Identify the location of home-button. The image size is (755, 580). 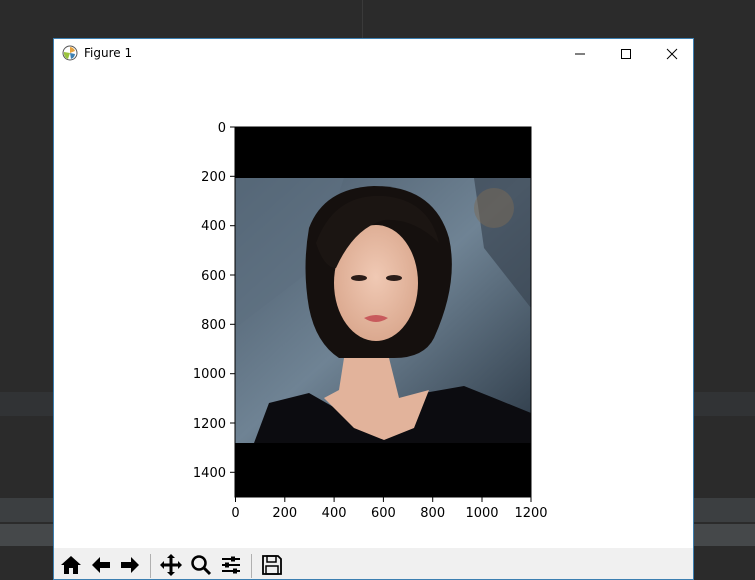
(71, 565).